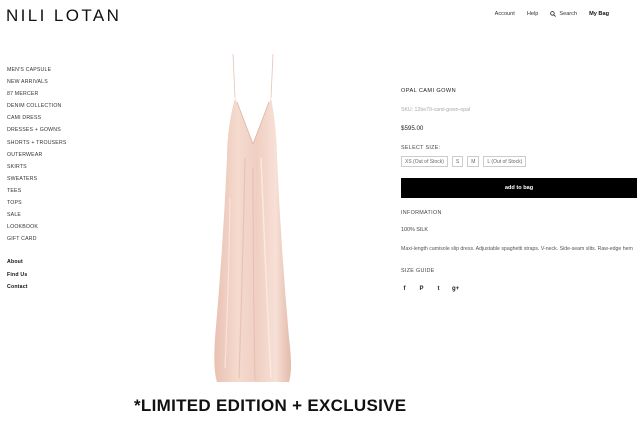  I want to click on sidebar-link-contact: Contact, so click(47, 287).